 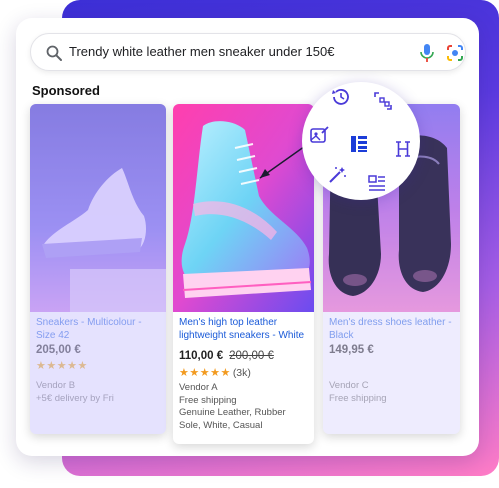 I want to click on product-price: 110,00 € 200,00 €, so click(x=226, y=356).